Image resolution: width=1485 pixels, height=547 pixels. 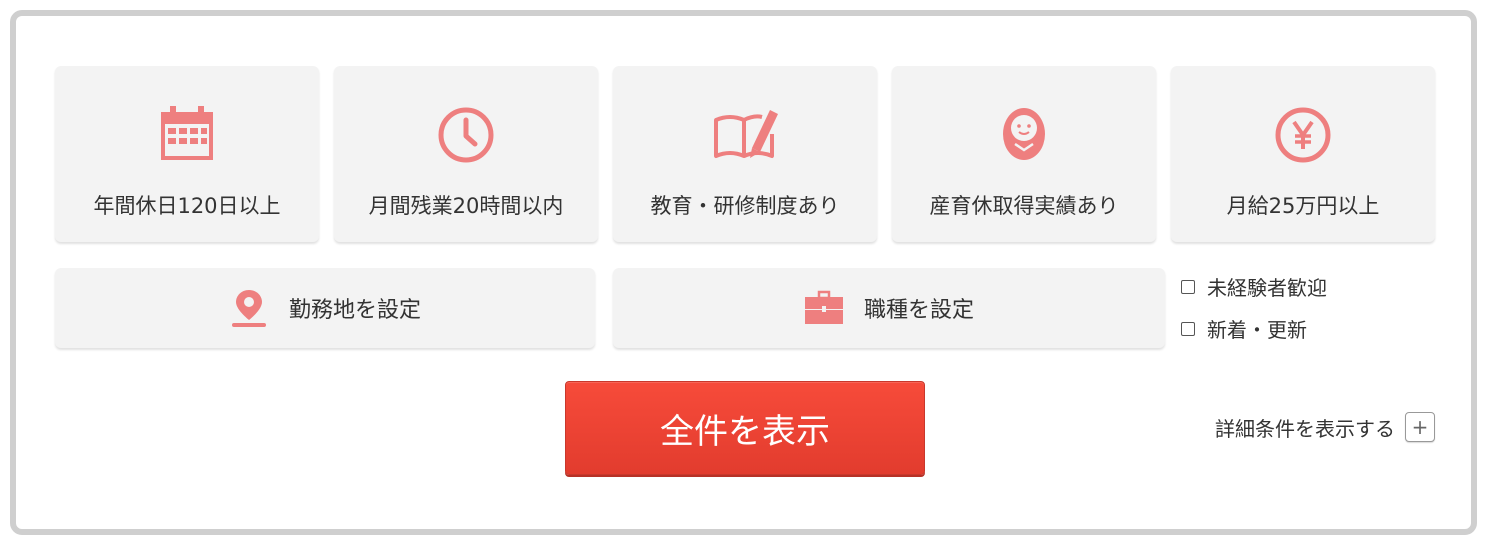 What do you see at coordinates (466, 135) in the screenshot?
I see `clock-icon` at bounding box center [466, 135].